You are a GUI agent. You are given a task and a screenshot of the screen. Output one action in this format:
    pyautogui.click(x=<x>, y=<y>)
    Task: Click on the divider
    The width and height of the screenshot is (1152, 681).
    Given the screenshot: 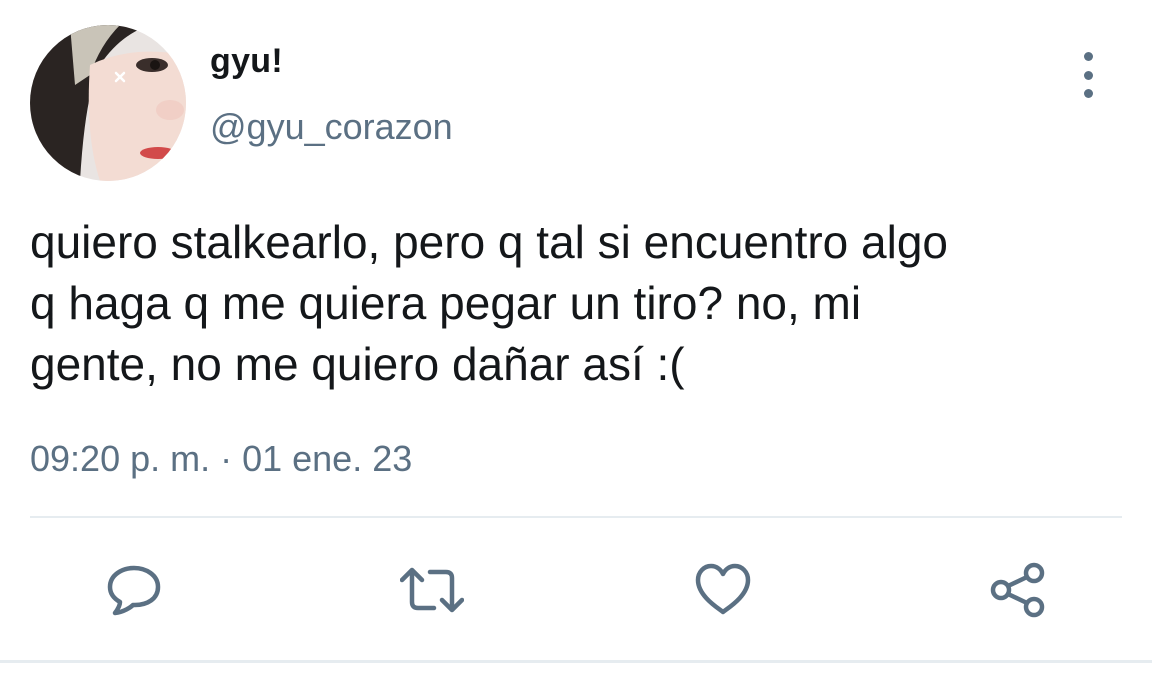 What is the action you would take?
    pyautogui.click(x=576, y=517)
    